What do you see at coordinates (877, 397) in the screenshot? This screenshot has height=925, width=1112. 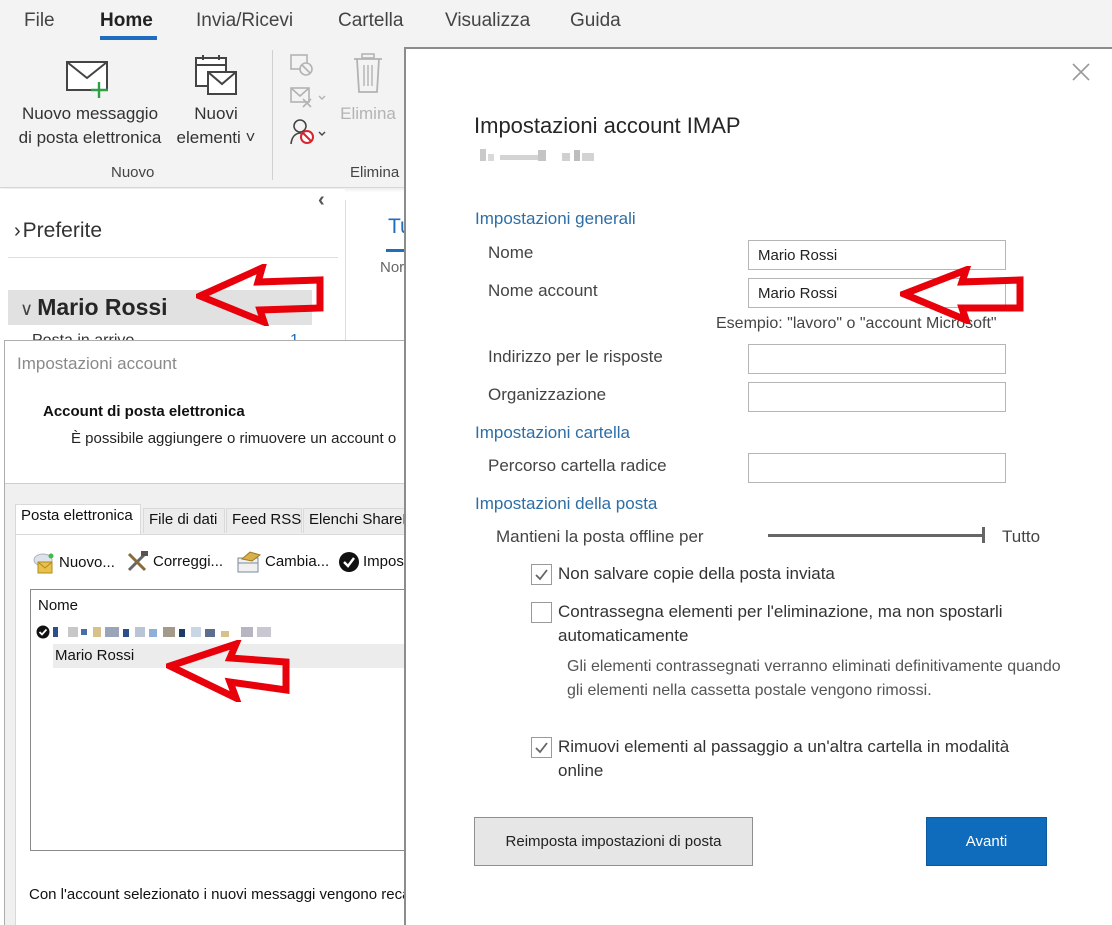 I see `organization-input` at bounding box center [877, 397].